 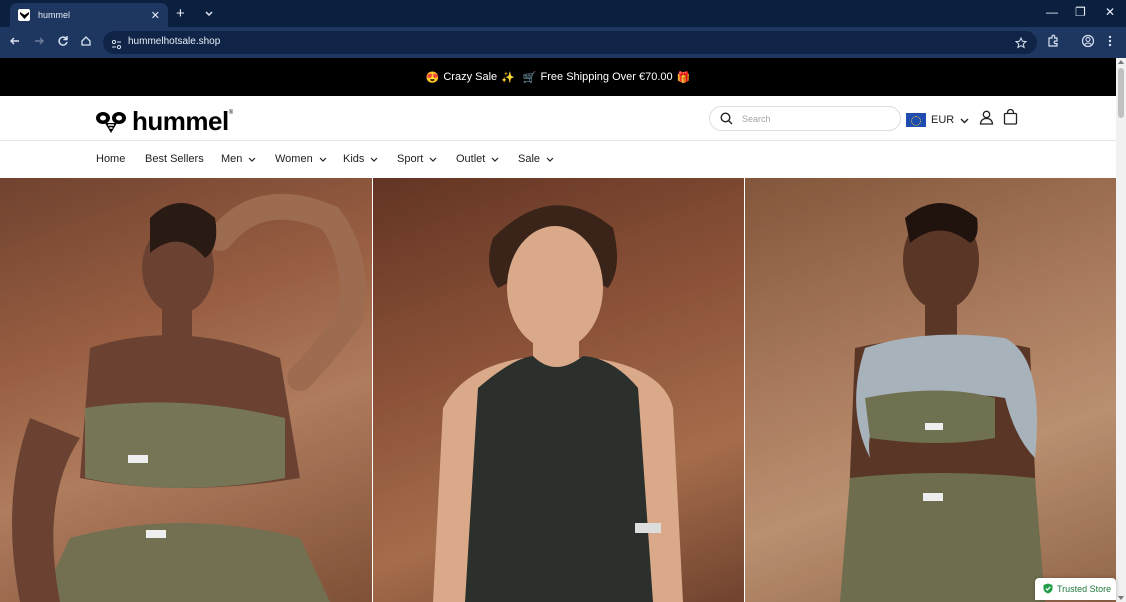 What do you see at coordinates (432, 77) in the screenshot?
I see `heart-eyes-emoji: 😍` at bounding box center [432, 77].